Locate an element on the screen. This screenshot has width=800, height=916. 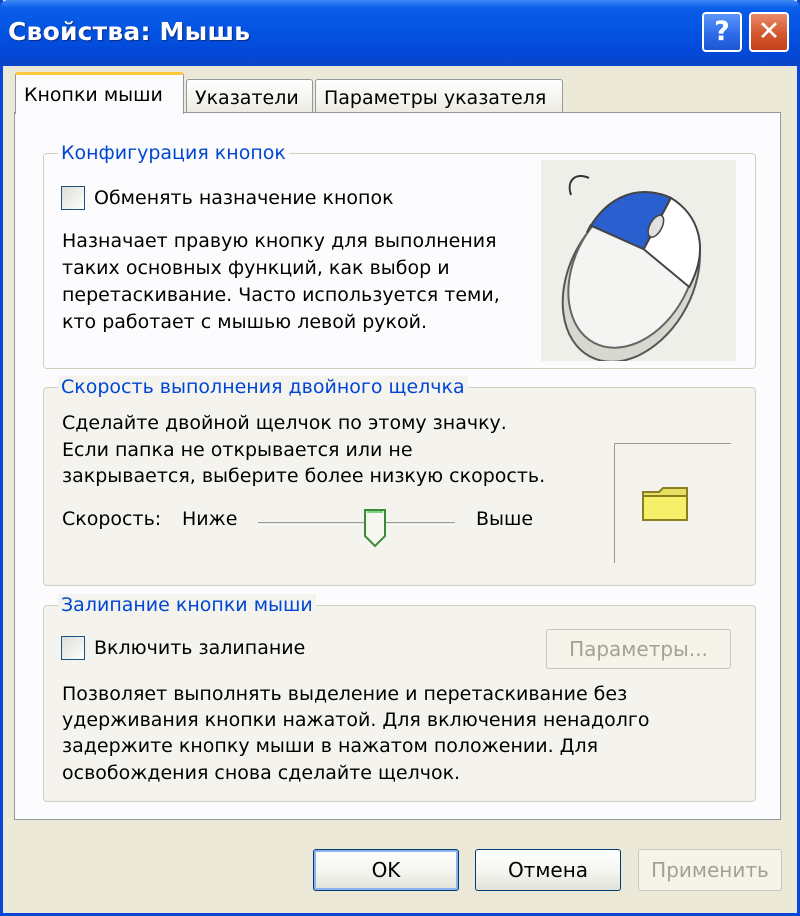
speed-slow-label: Ниже is located at coordinates (210, 519).